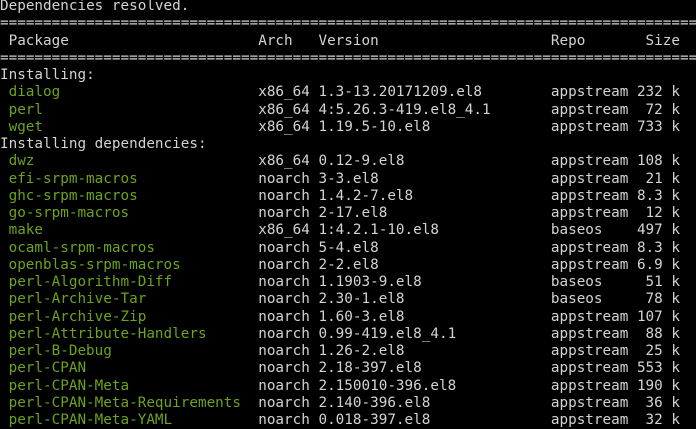  I want to click on cell-version: 1.19.5-10.el8, so click(374, 126).